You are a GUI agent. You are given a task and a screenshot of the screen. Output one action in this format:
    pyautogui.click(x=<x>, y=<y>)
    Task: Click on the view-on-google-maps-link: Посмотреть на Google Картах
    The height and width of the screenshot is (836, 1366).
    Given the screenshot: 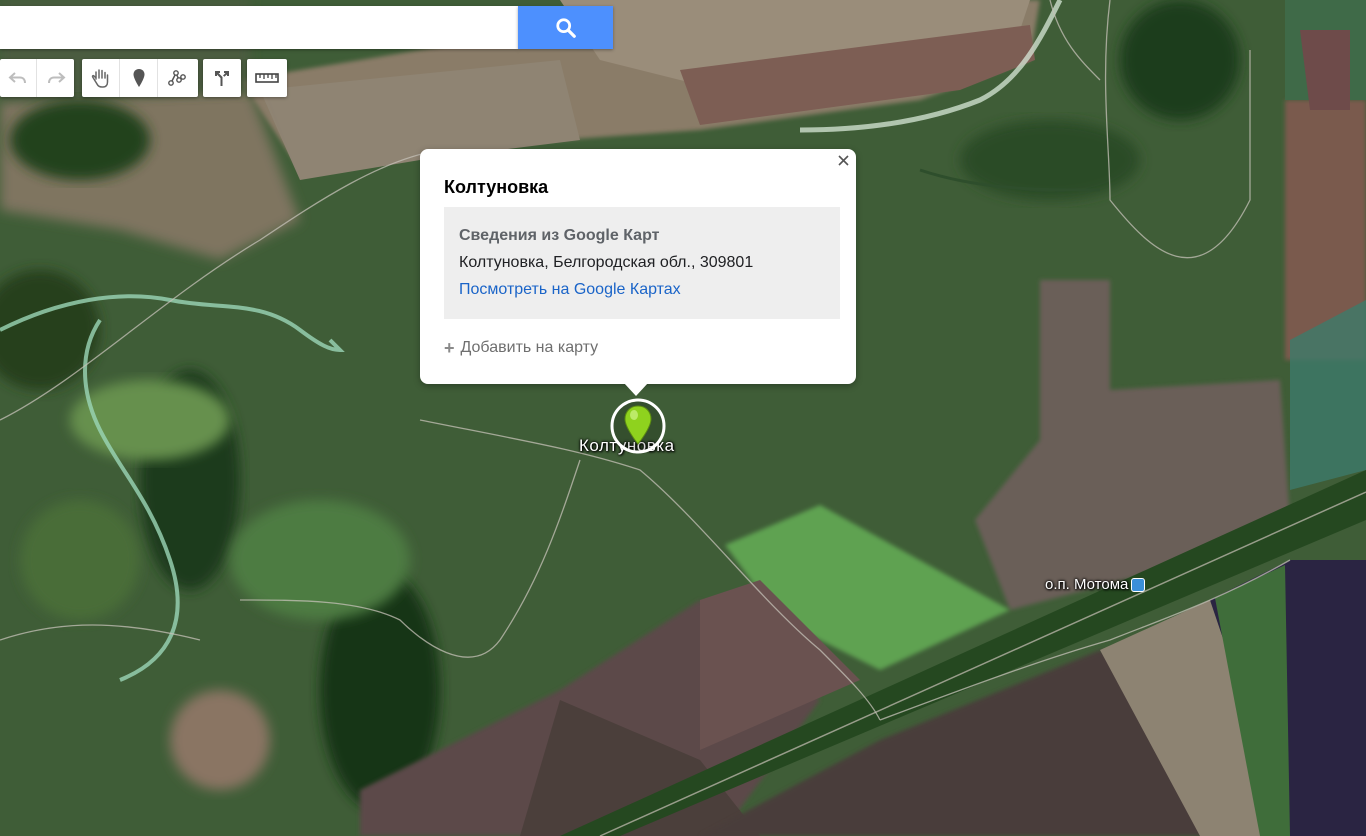 What is the action you would take?
    pyautogui.click(x=642, y=290)
    